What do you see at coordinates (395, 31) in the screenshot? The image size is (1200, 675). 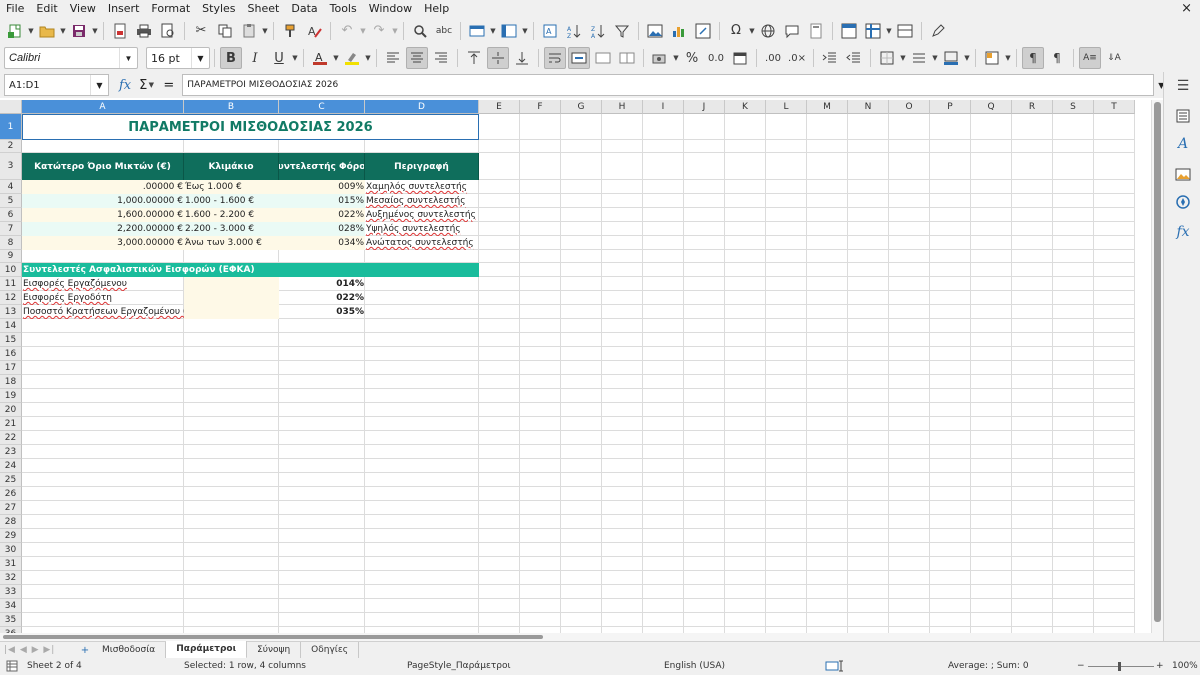 I see `redo-dropdown-icon: ▼` at bounding box center [395, 31].